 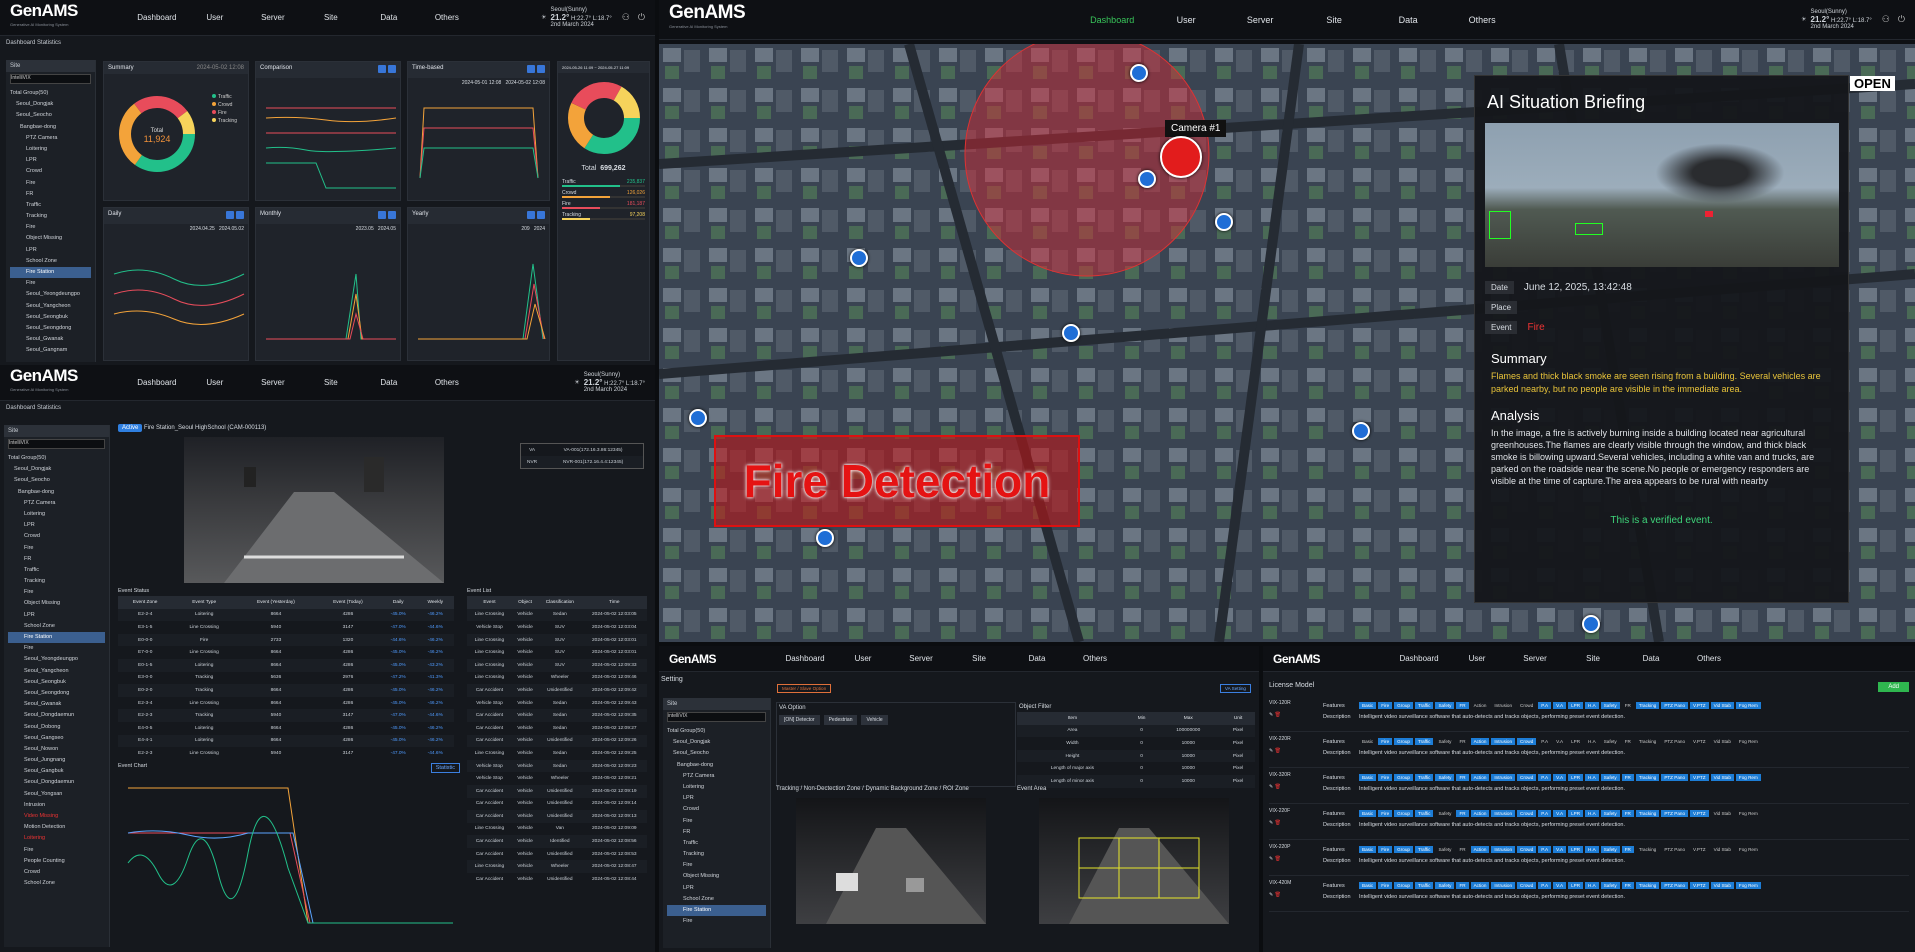 What do you see at coordinates (641, 17) in the screenshot?
I see `power-icon: ⏻` at bounding box center [641, 17].